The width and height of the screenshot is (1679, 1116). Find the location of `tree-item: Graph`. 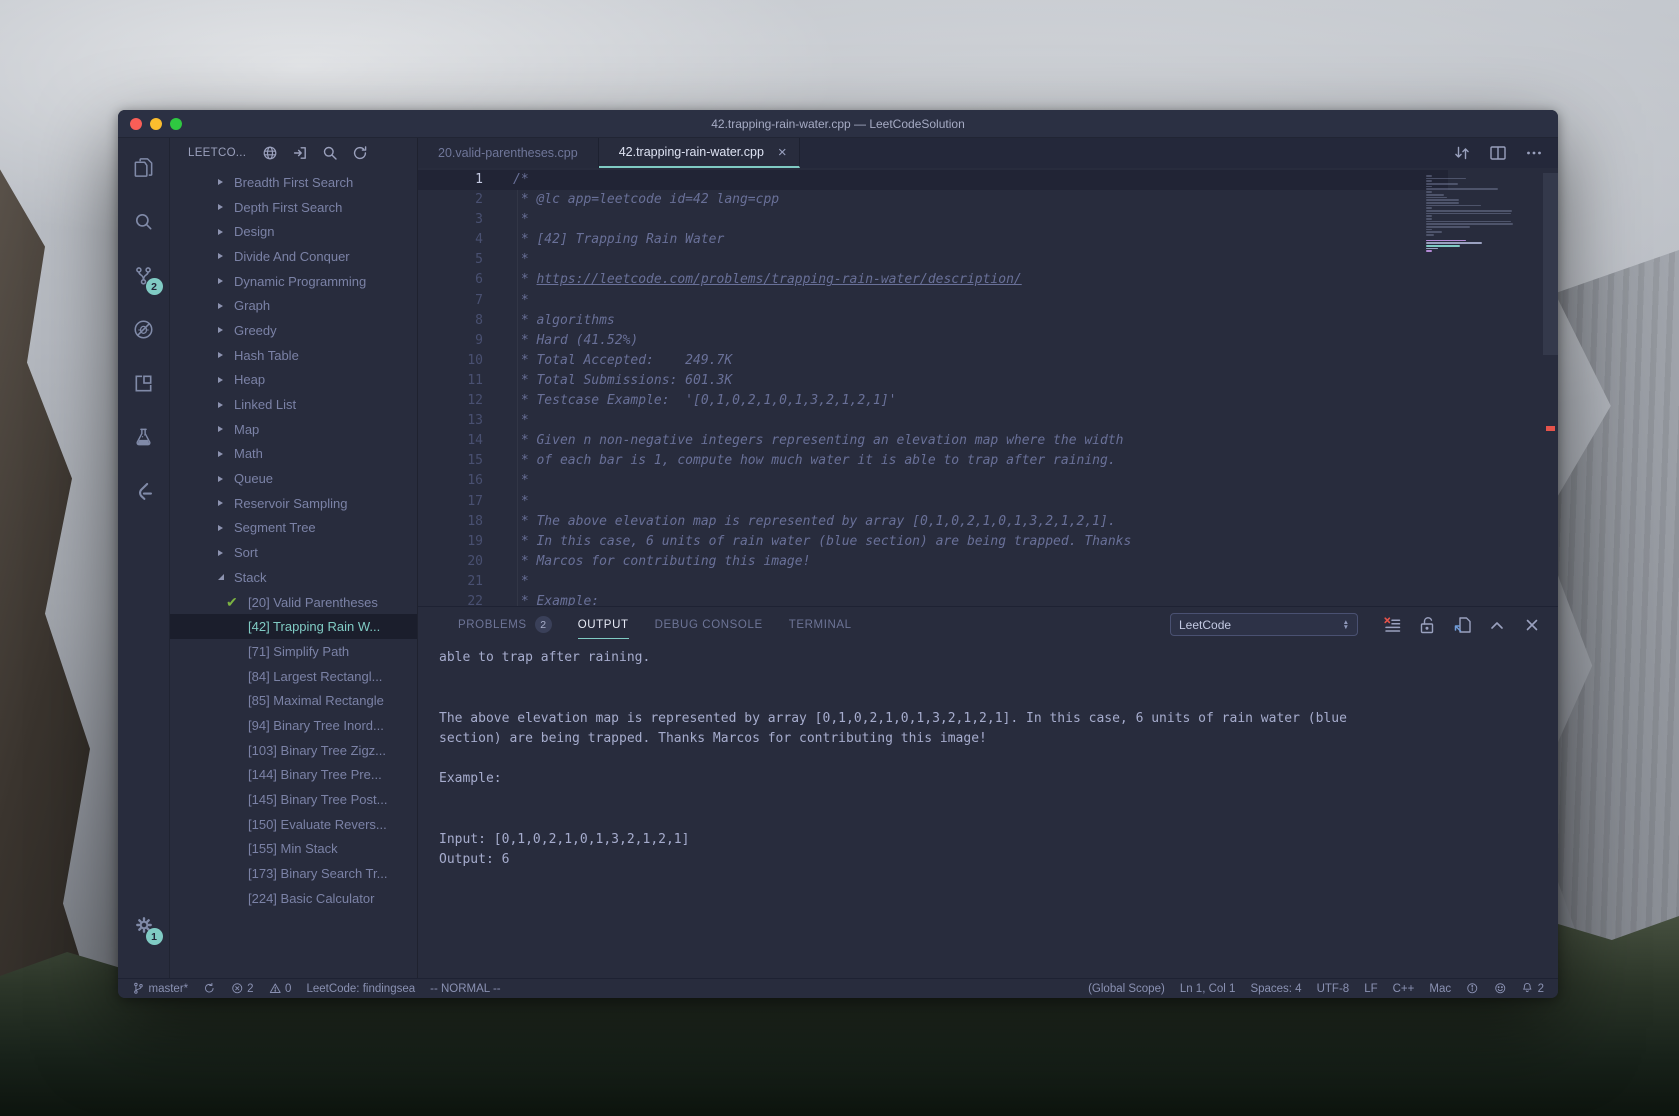

tree-item: Graph is located at coordinates (293, 305).